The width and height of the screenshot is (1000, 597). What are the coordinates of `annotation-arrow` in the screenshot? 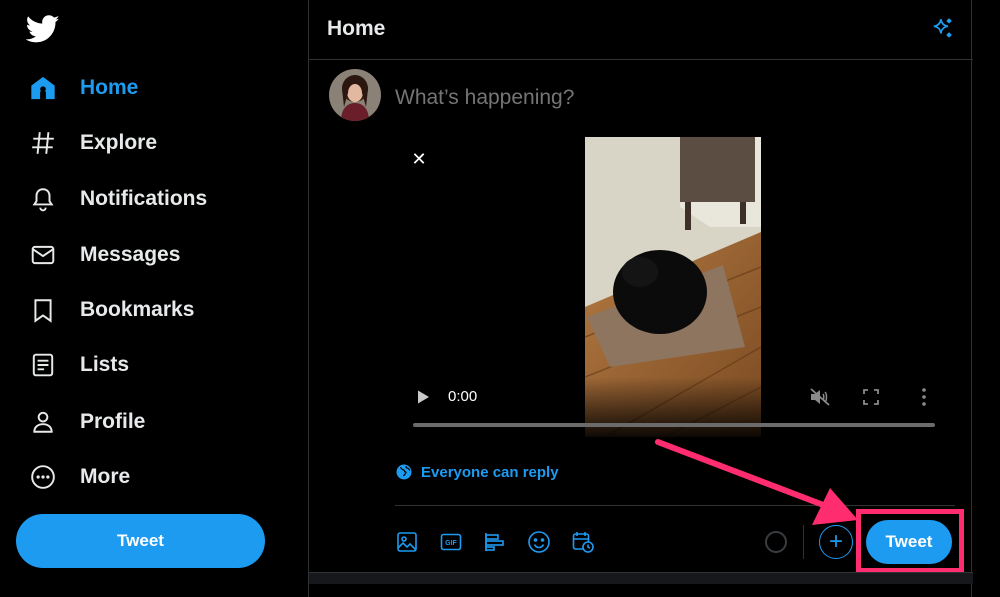 It's located at (756, 482).